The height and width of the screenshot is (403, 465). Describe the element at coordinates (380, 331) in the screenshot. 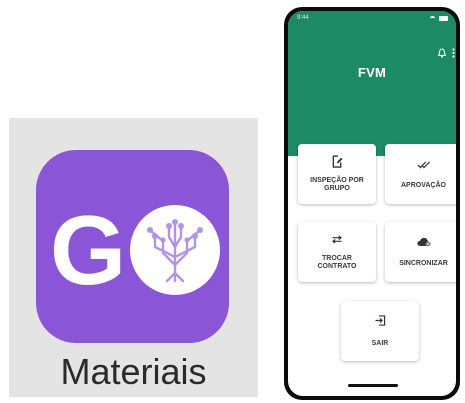

I see `sair-button: SAIR` at that location.